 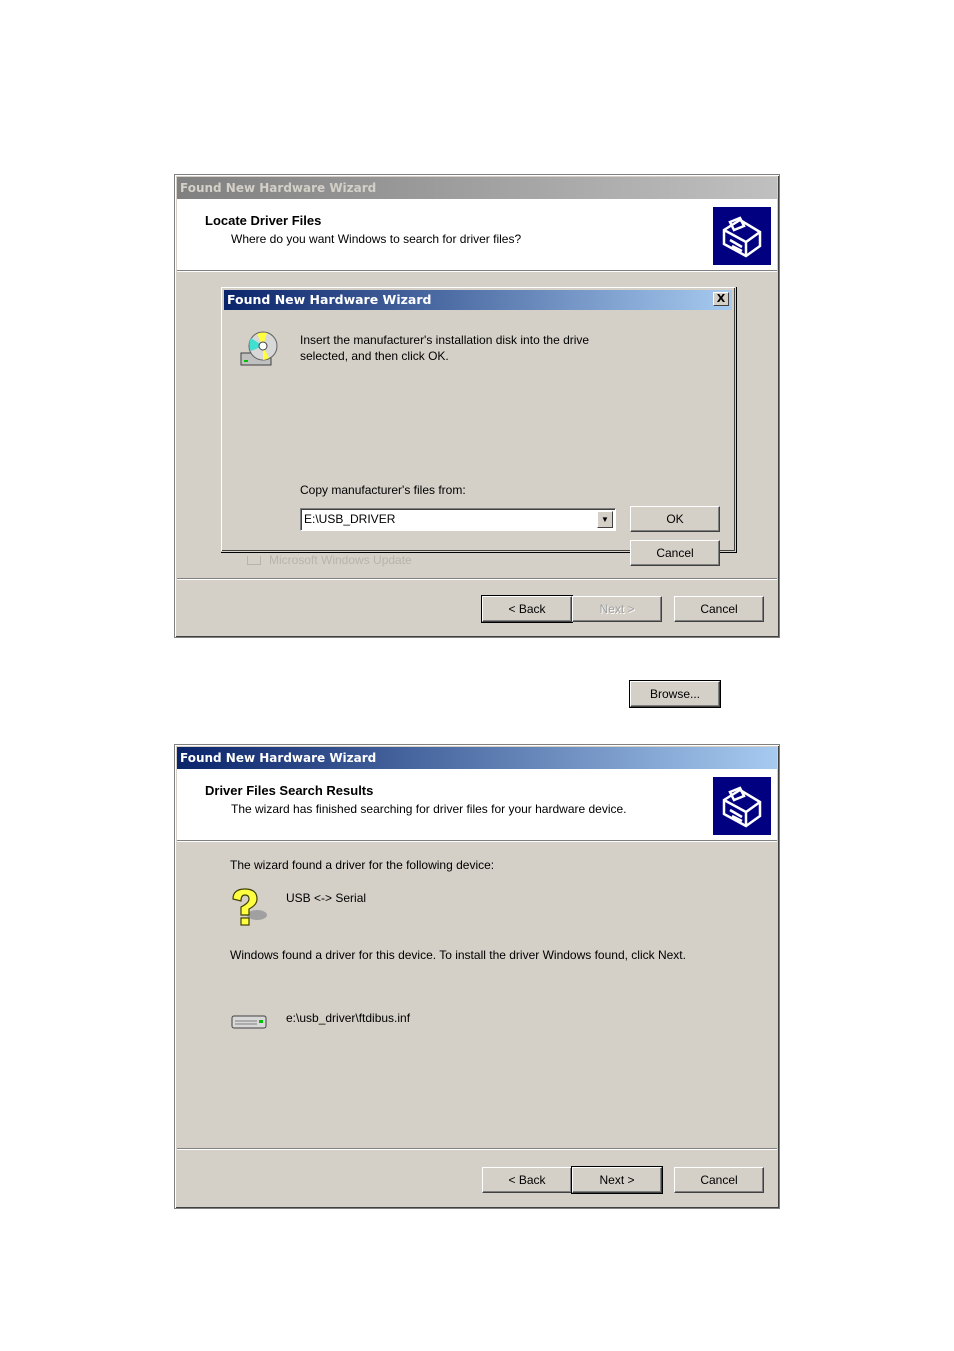 I want to click on windows-update-checkbox: Microsoft Windows Update, so click(x=329, y=560).